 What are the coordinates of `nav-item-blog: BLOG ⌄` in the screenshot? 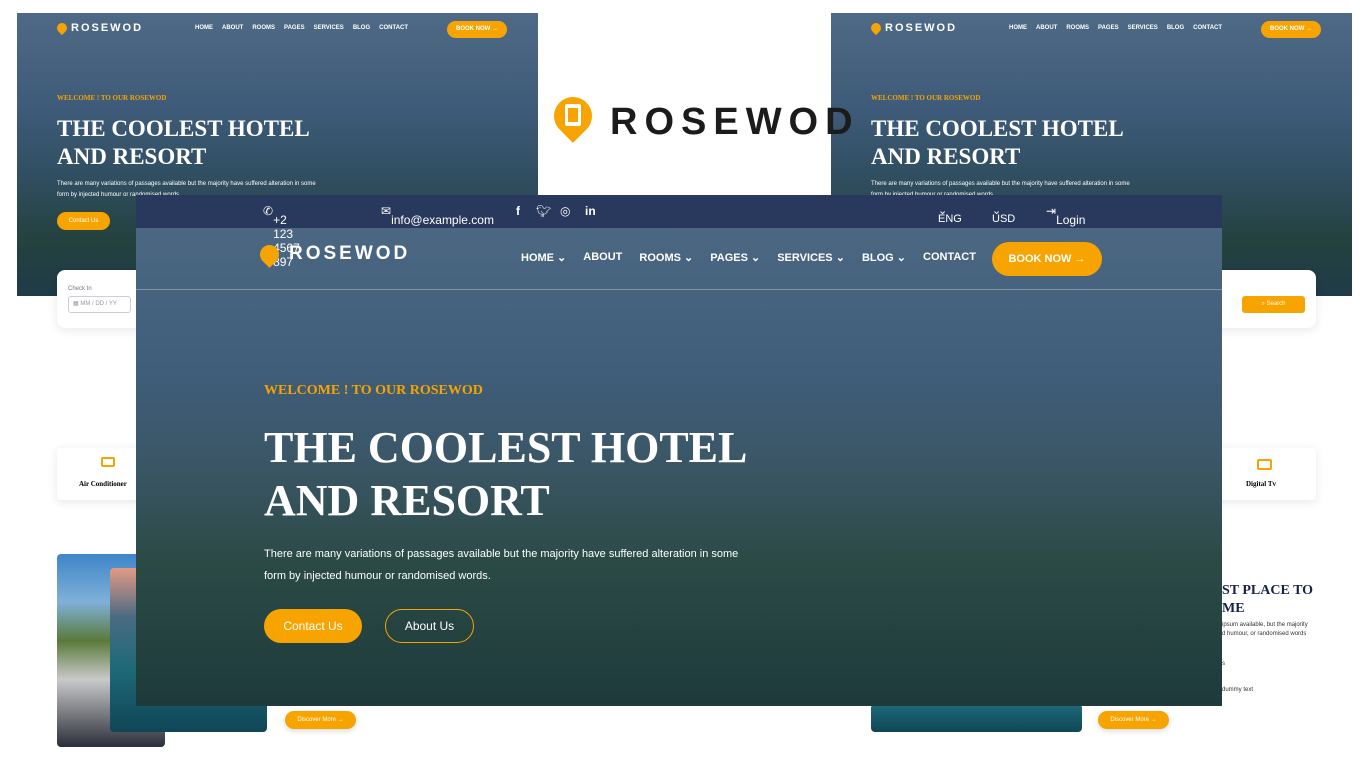 It's located at (884, 257).